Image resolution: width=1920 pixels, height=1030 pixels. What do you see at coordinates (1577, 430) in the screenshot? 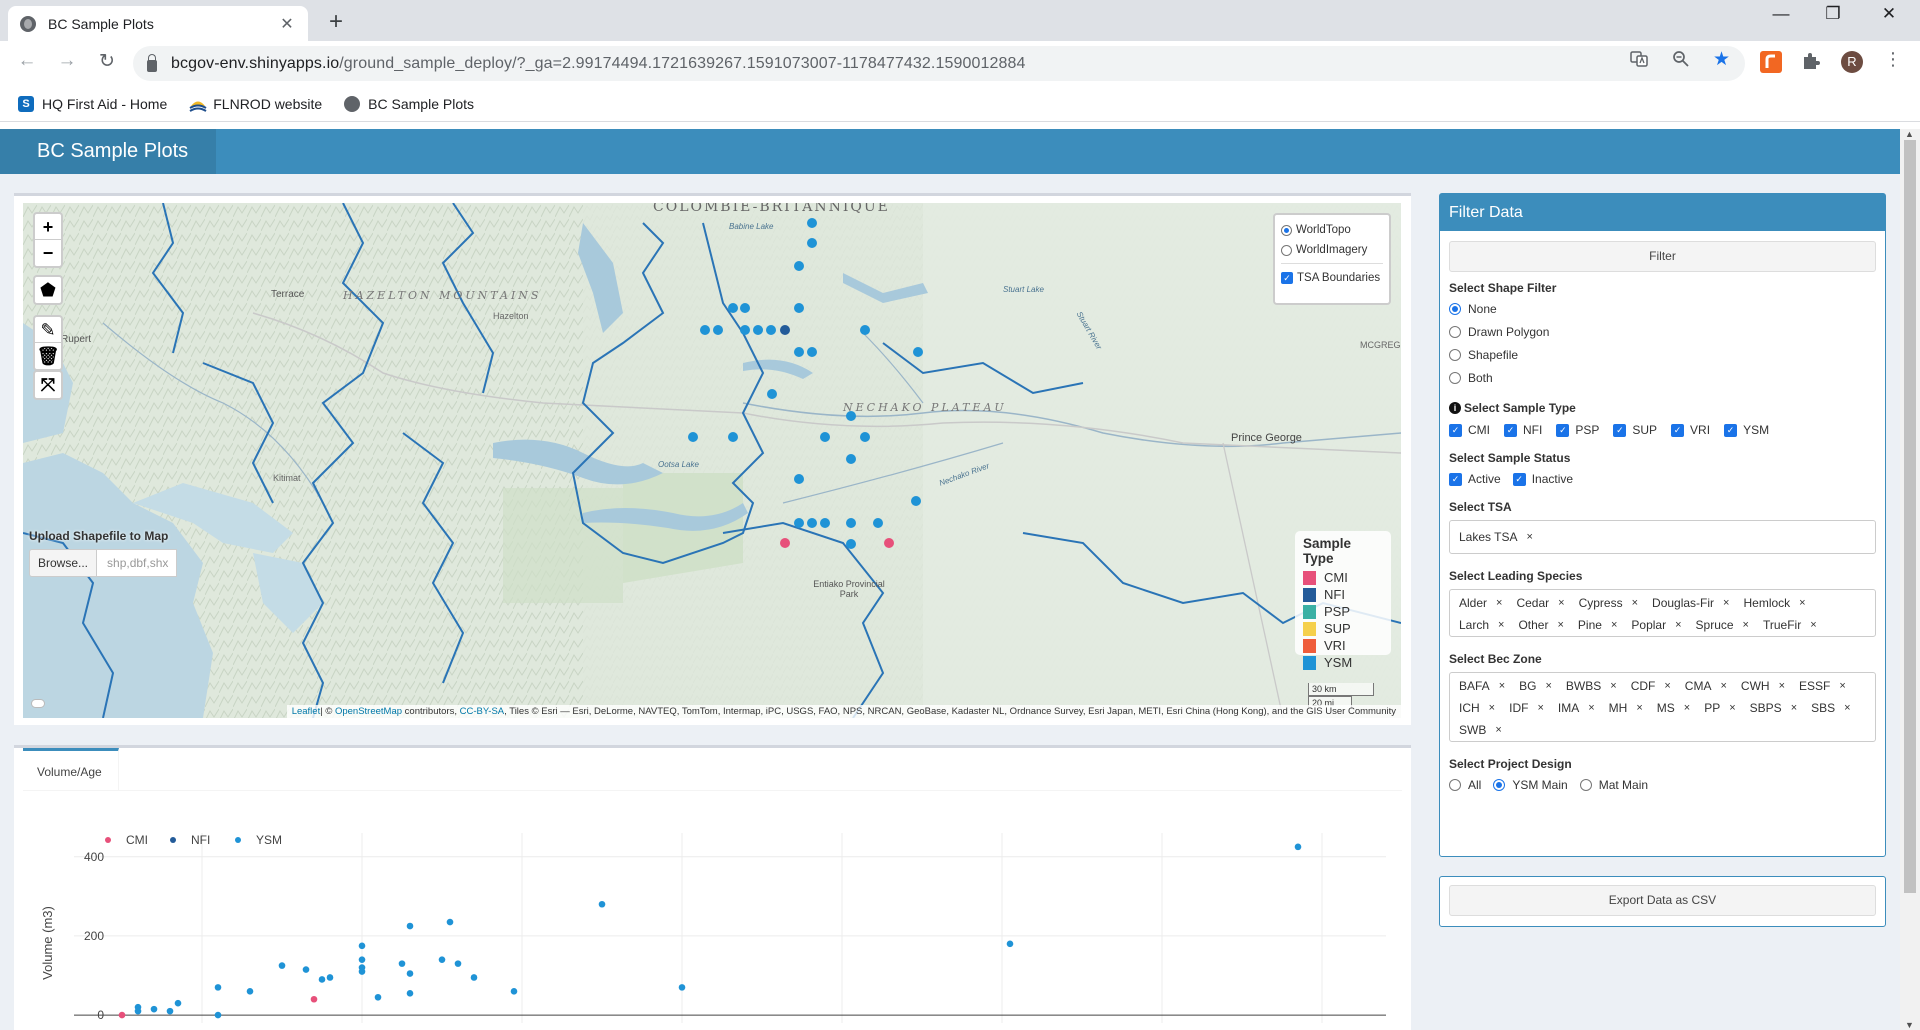
I see `checkbox-psp: ✓ PSP` at bounding box center [1577, 430].